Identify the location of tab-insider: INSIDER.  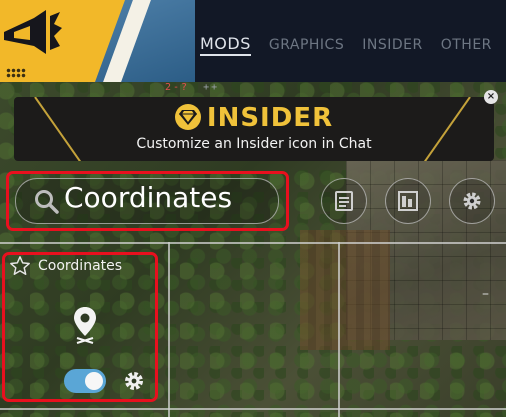
(392, 45).